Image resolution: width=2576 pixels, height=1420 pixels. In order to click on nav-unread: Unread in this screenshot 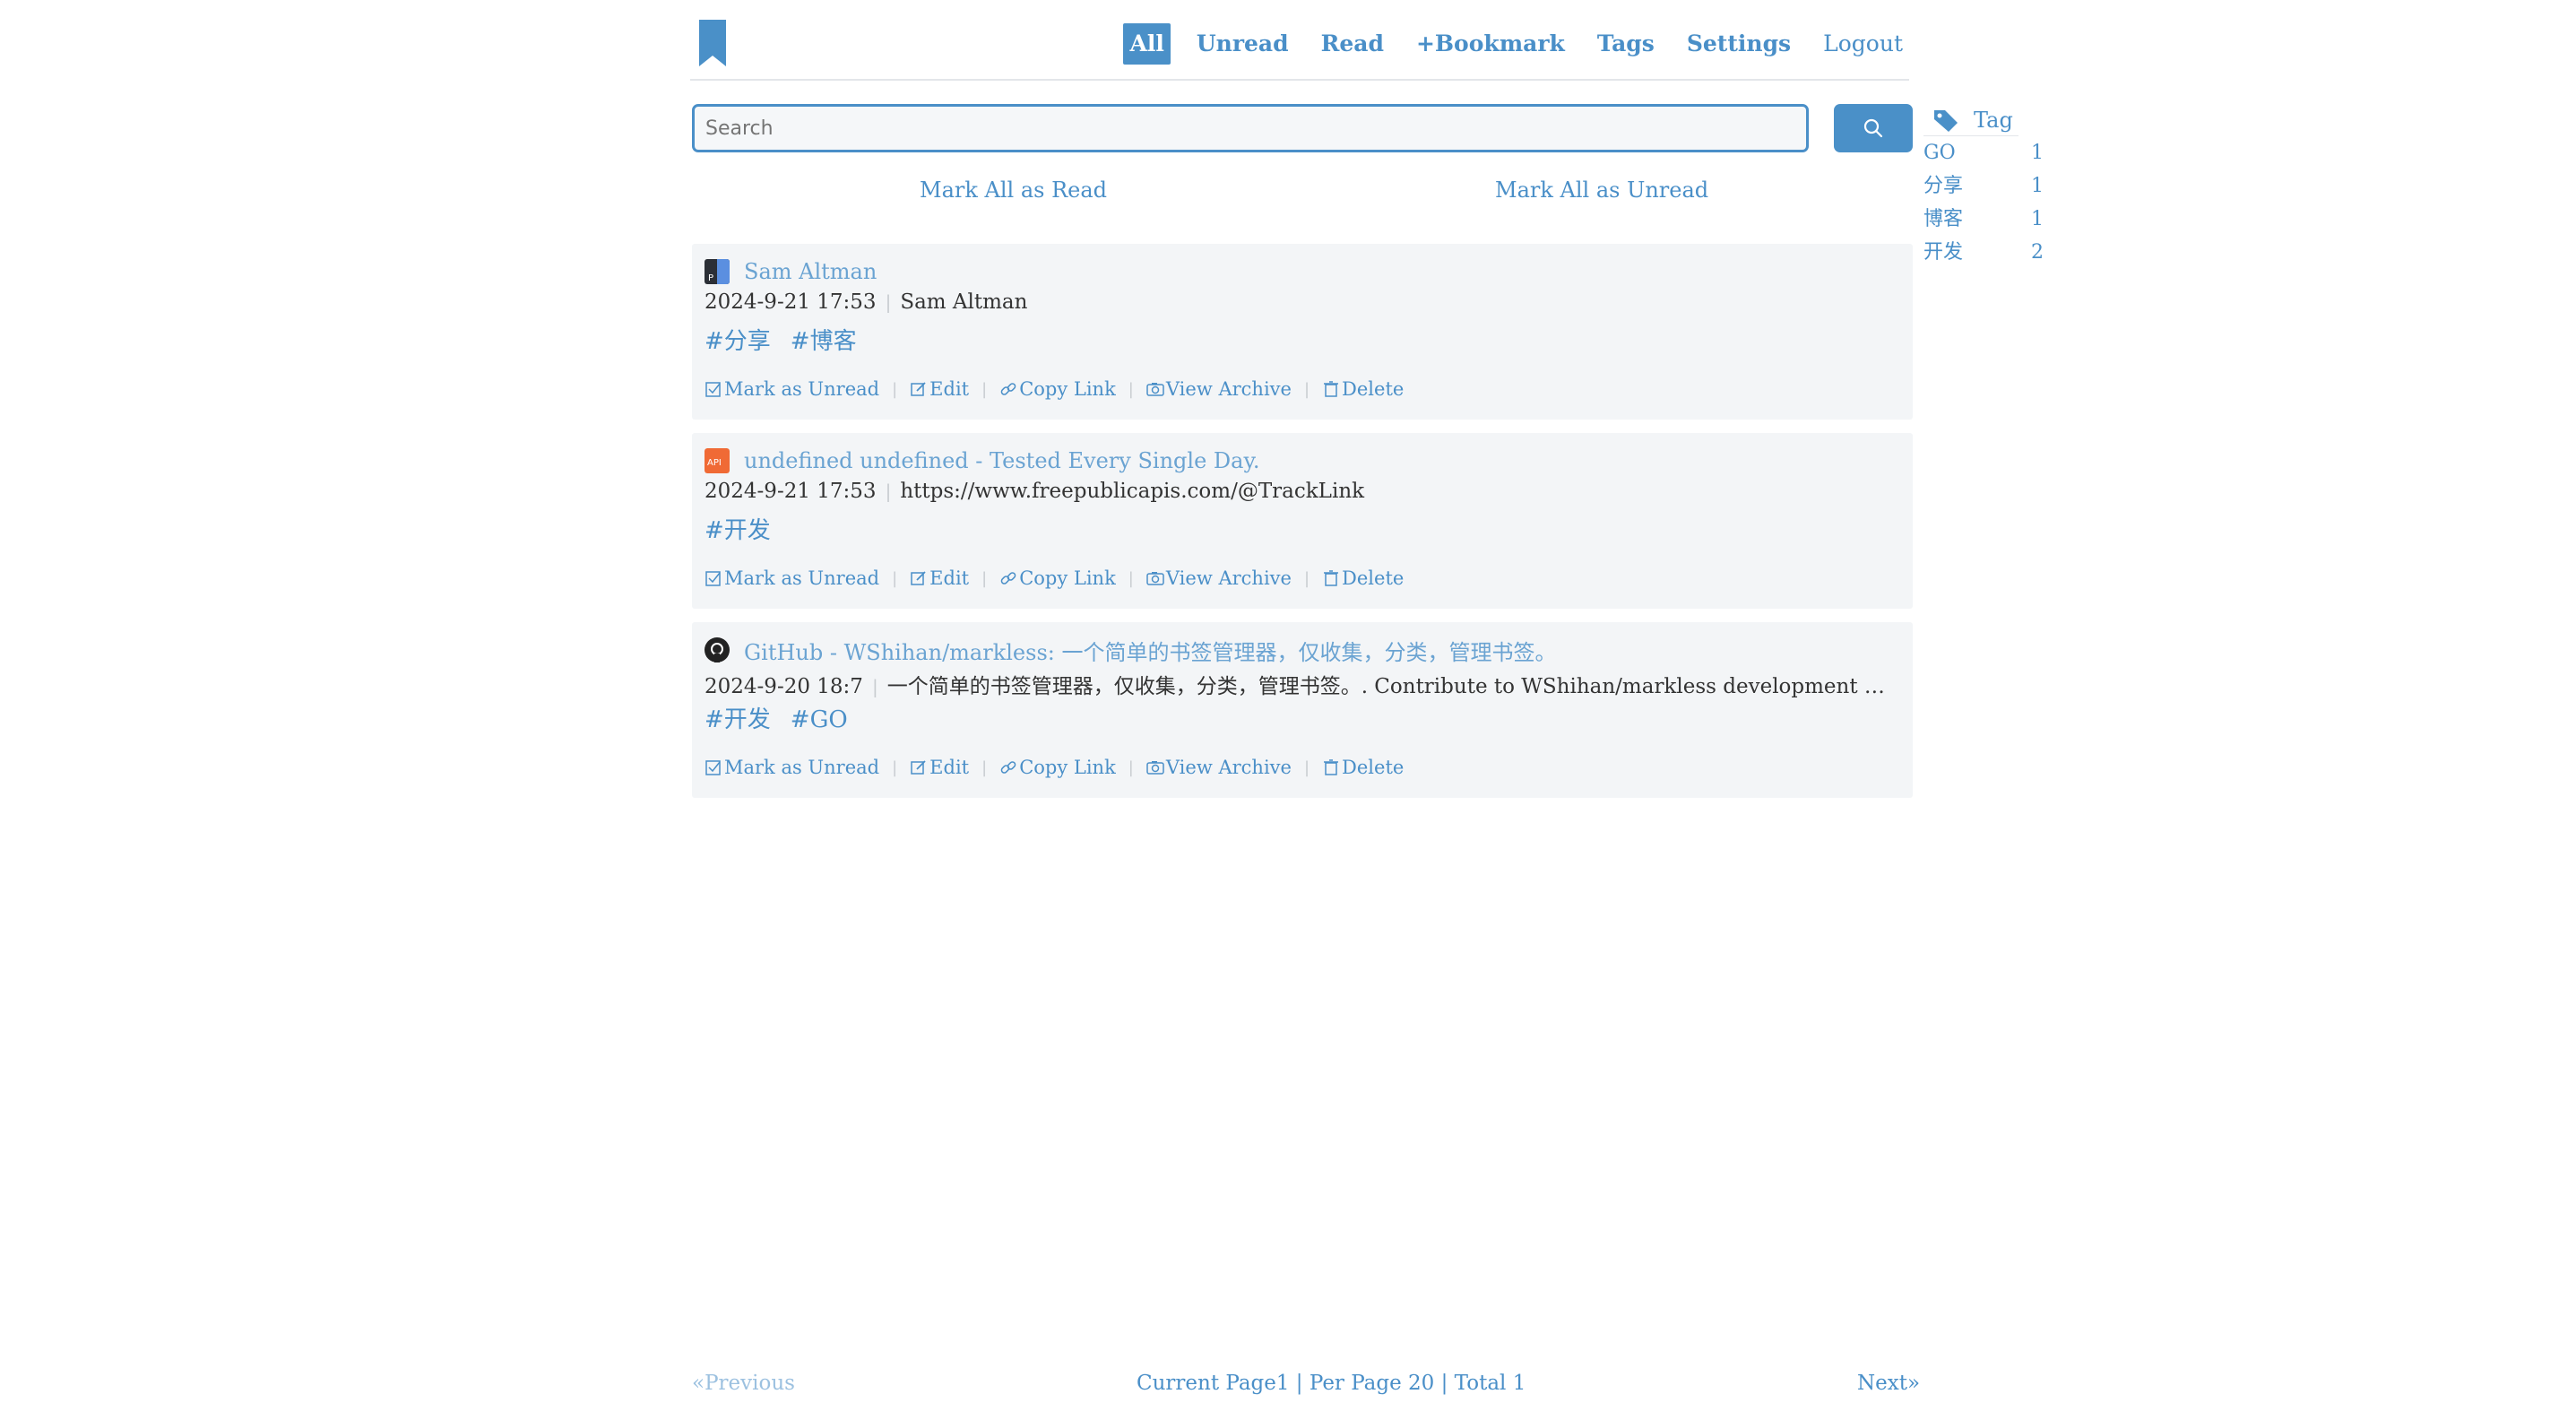, I will do `click(1242, 44)`.